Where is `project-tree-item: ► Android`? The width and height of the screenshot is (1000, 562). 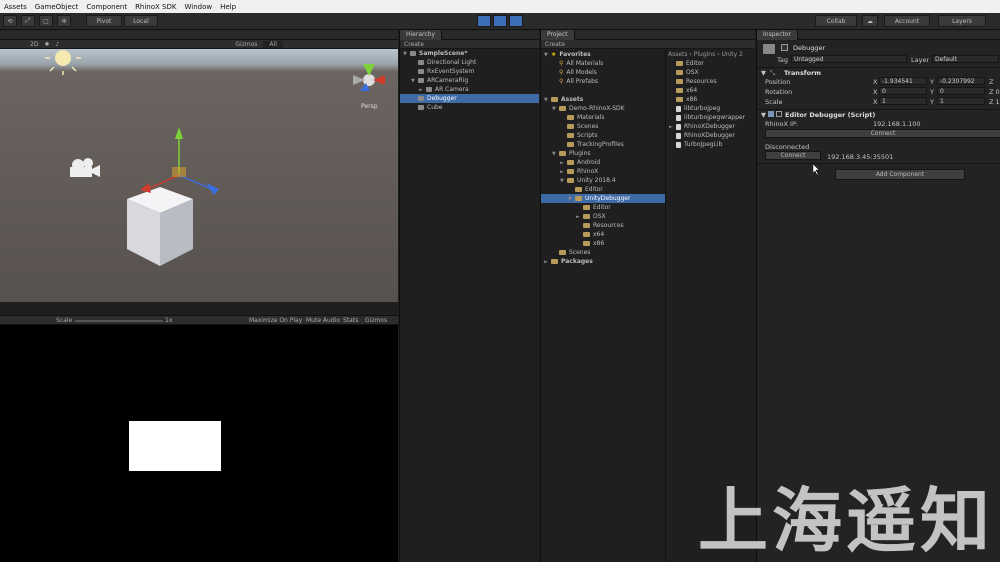 project-tree-item: ► Android is located at coordinates (603, 162).